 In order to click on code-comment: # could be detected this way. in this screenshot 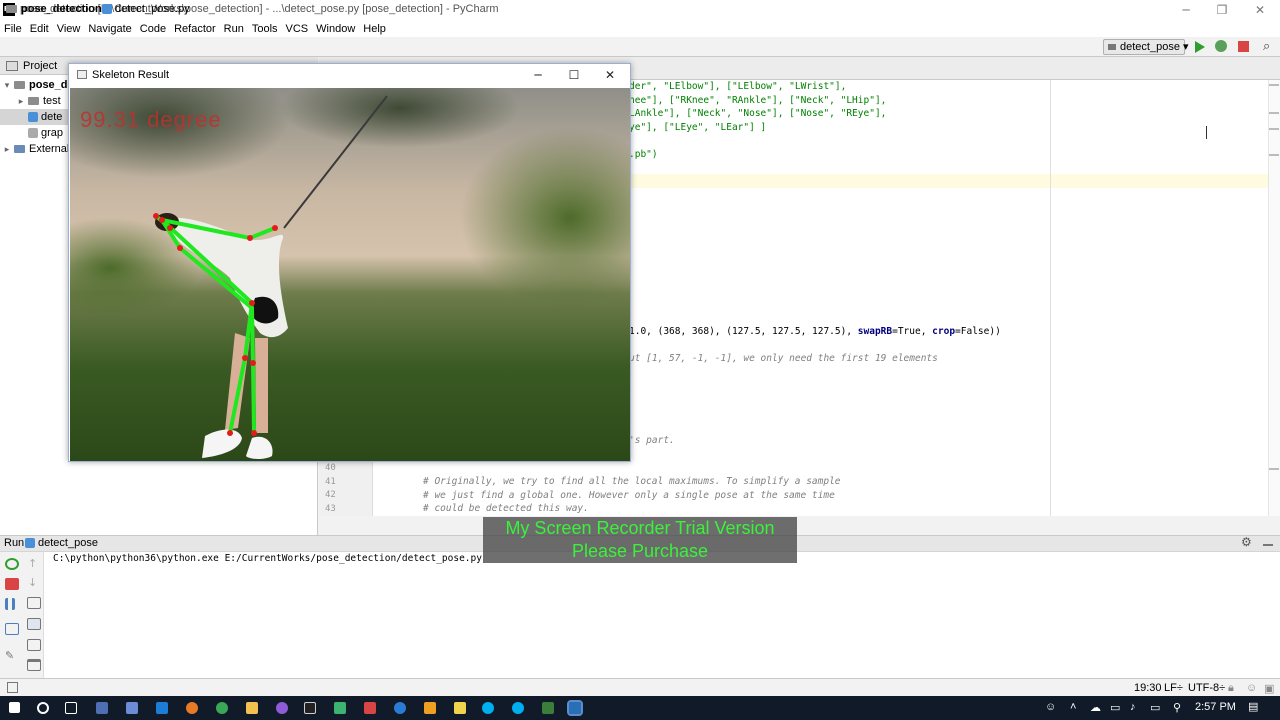, I will do `click(506, 508)`.